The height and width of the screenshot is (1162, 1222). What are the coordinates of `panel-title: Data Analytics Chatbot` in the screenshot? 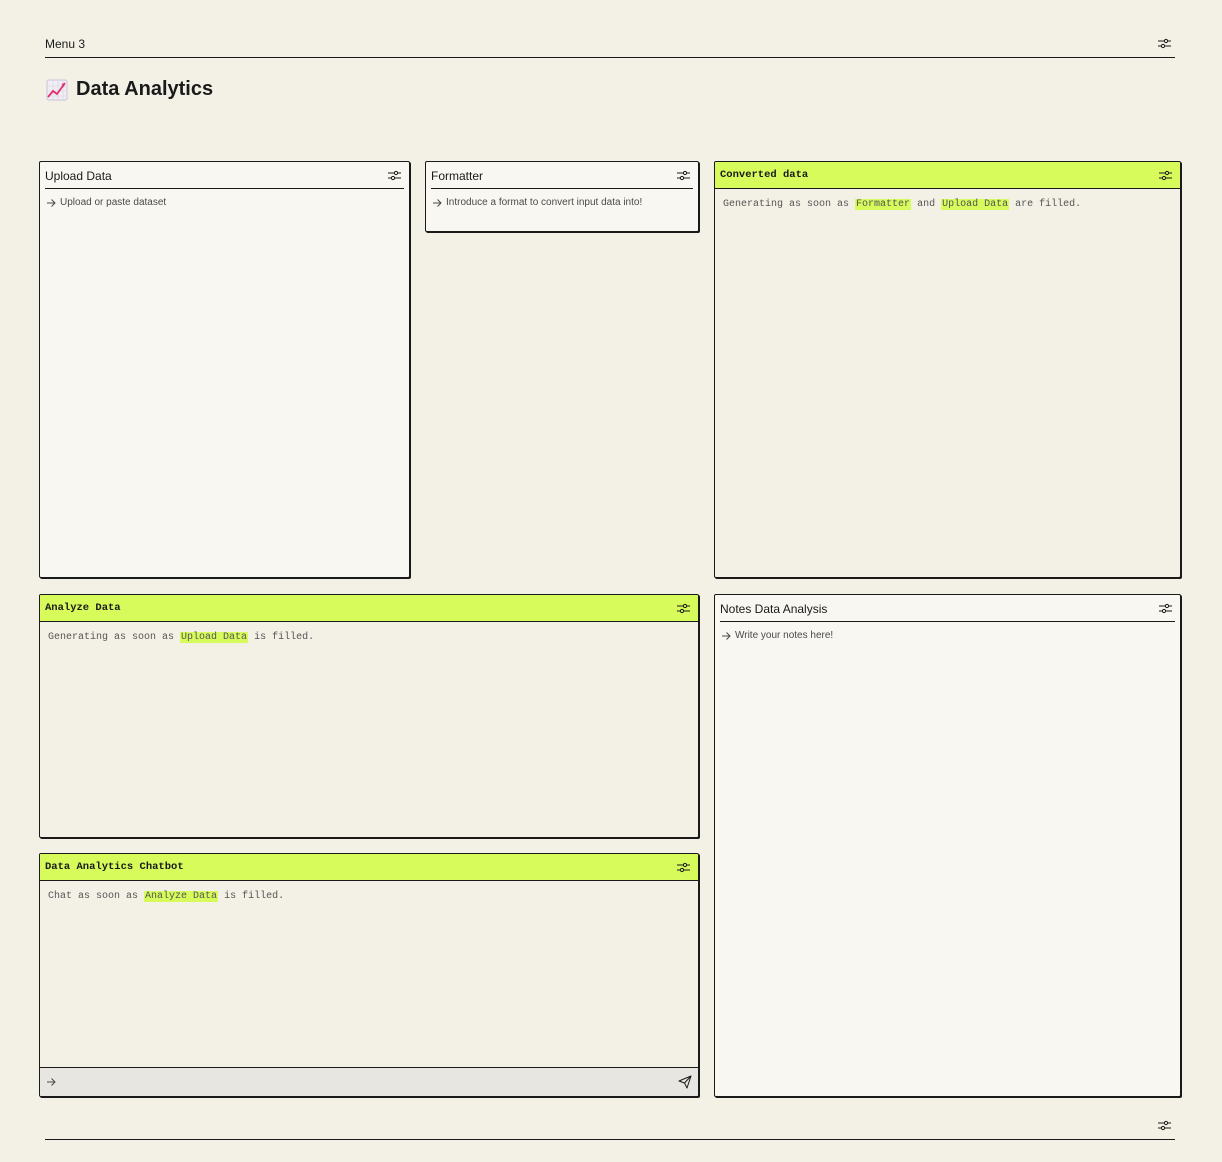 It's located at (114, 867).